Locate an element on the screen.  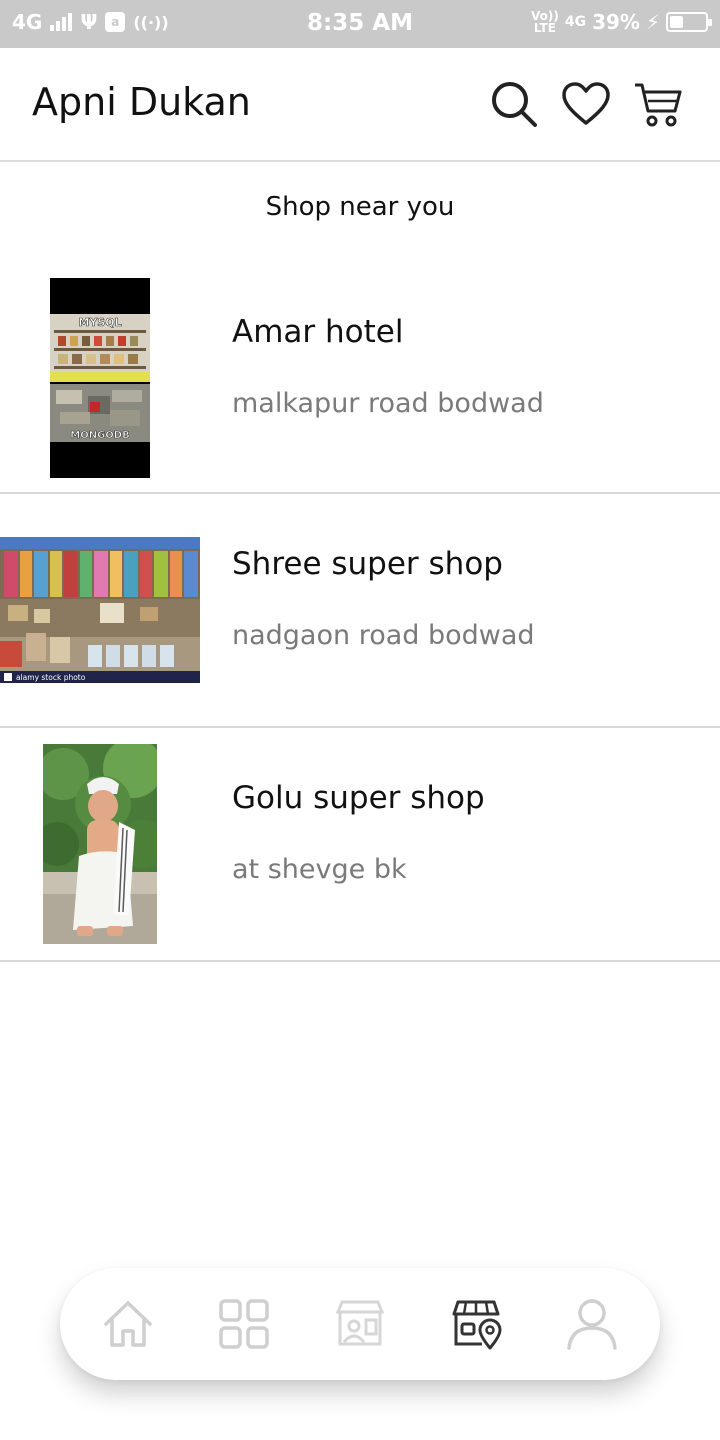
shop-image: MYSQL MONGODB is located at coordinates (100, 378).